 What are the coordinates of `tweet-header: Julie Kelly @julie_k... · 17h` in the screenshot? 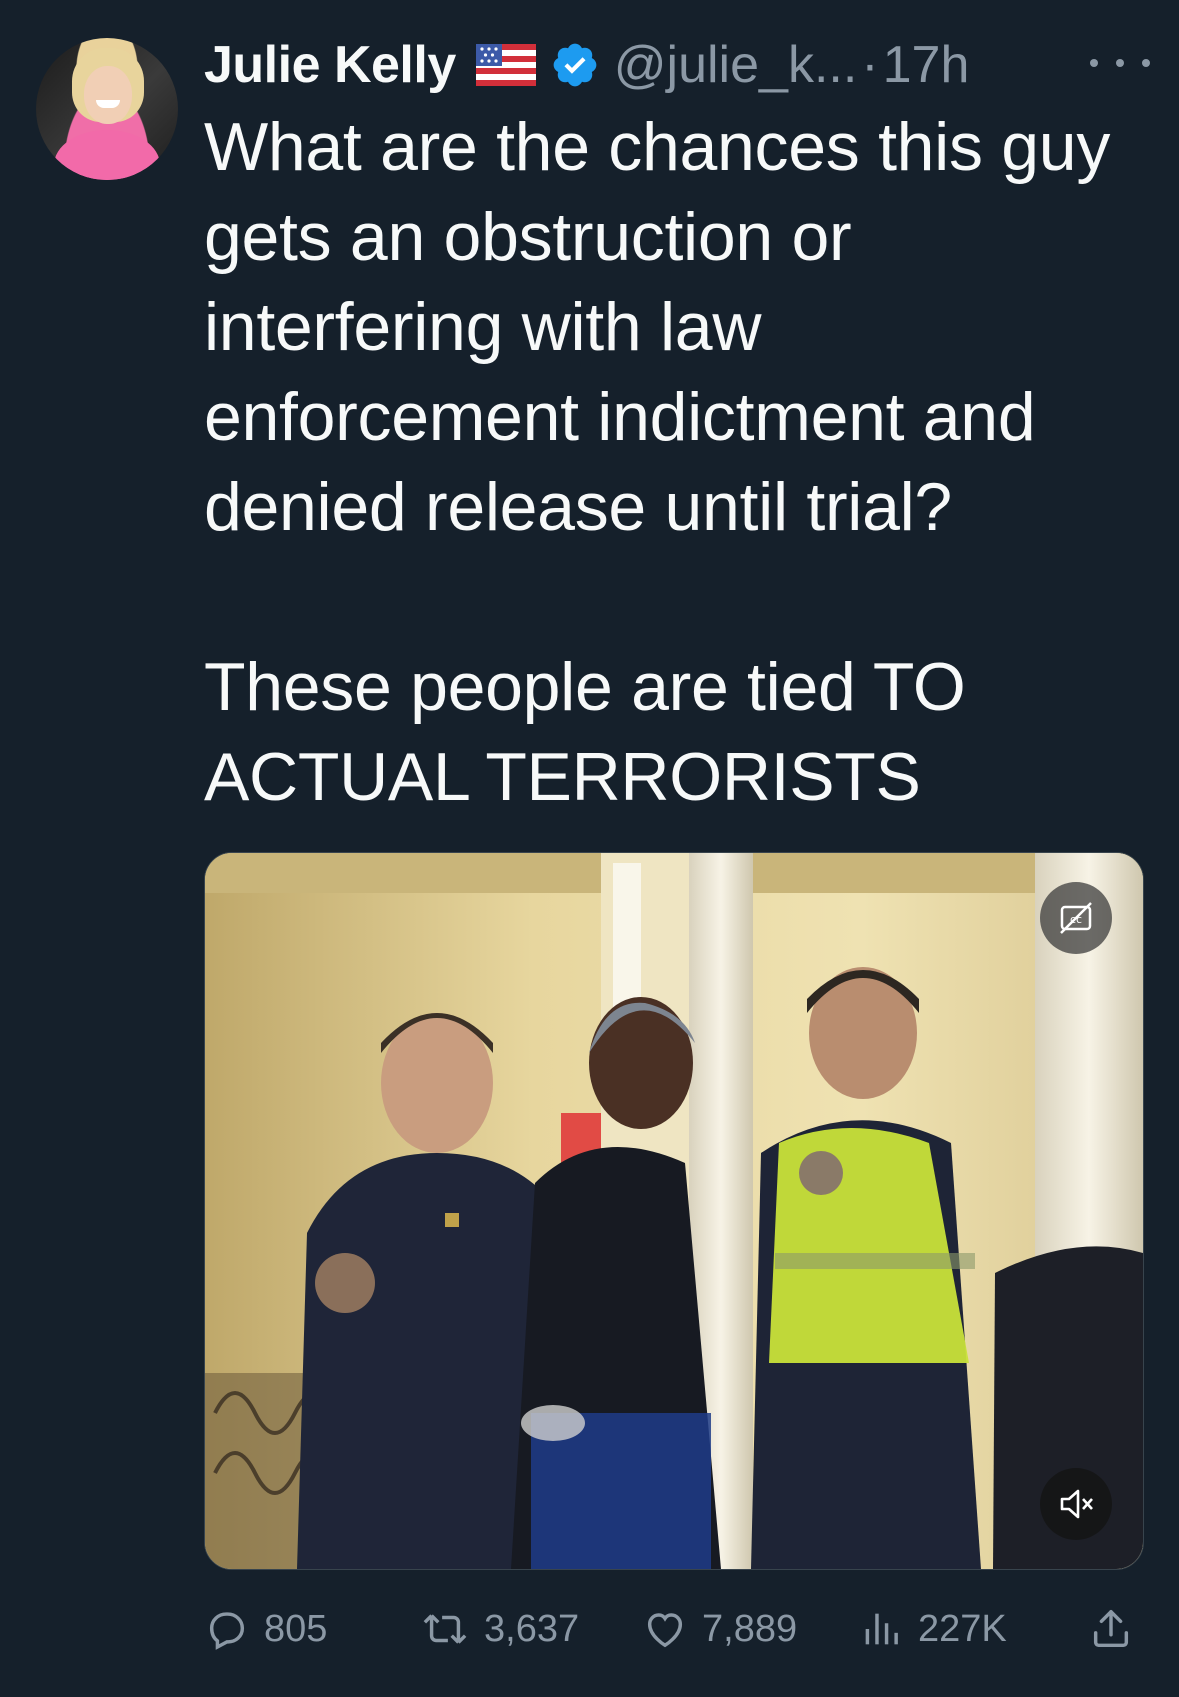 It's located at (586, 65).